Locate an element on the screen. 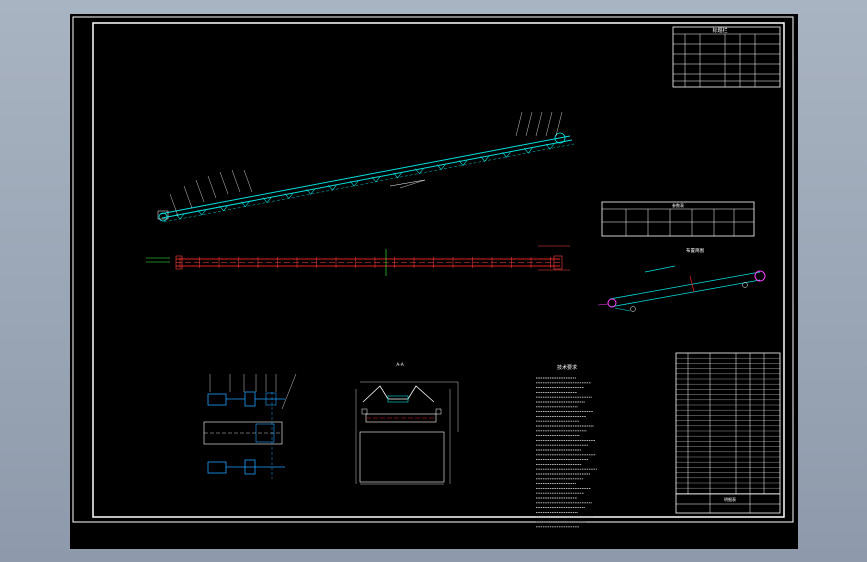 The width and height of the screenshot is (867, 562). leader-callouts is located at coordinates (366, 164).